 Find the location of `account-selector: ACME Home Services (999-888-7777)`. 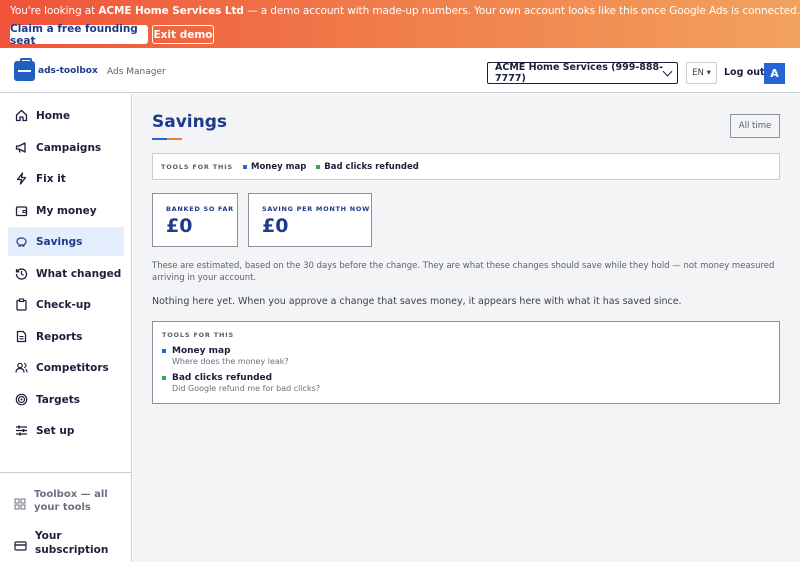

account-selector: ACME Home Services (999-888-7777) is located at coordinates (582, 73).